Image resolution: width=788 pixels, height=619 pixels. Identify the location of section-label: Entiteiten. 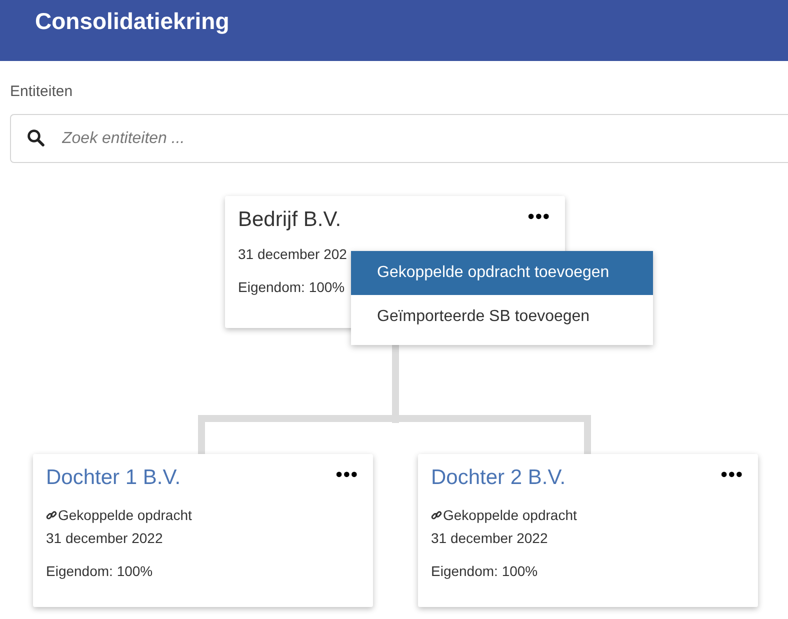
(42, 91).